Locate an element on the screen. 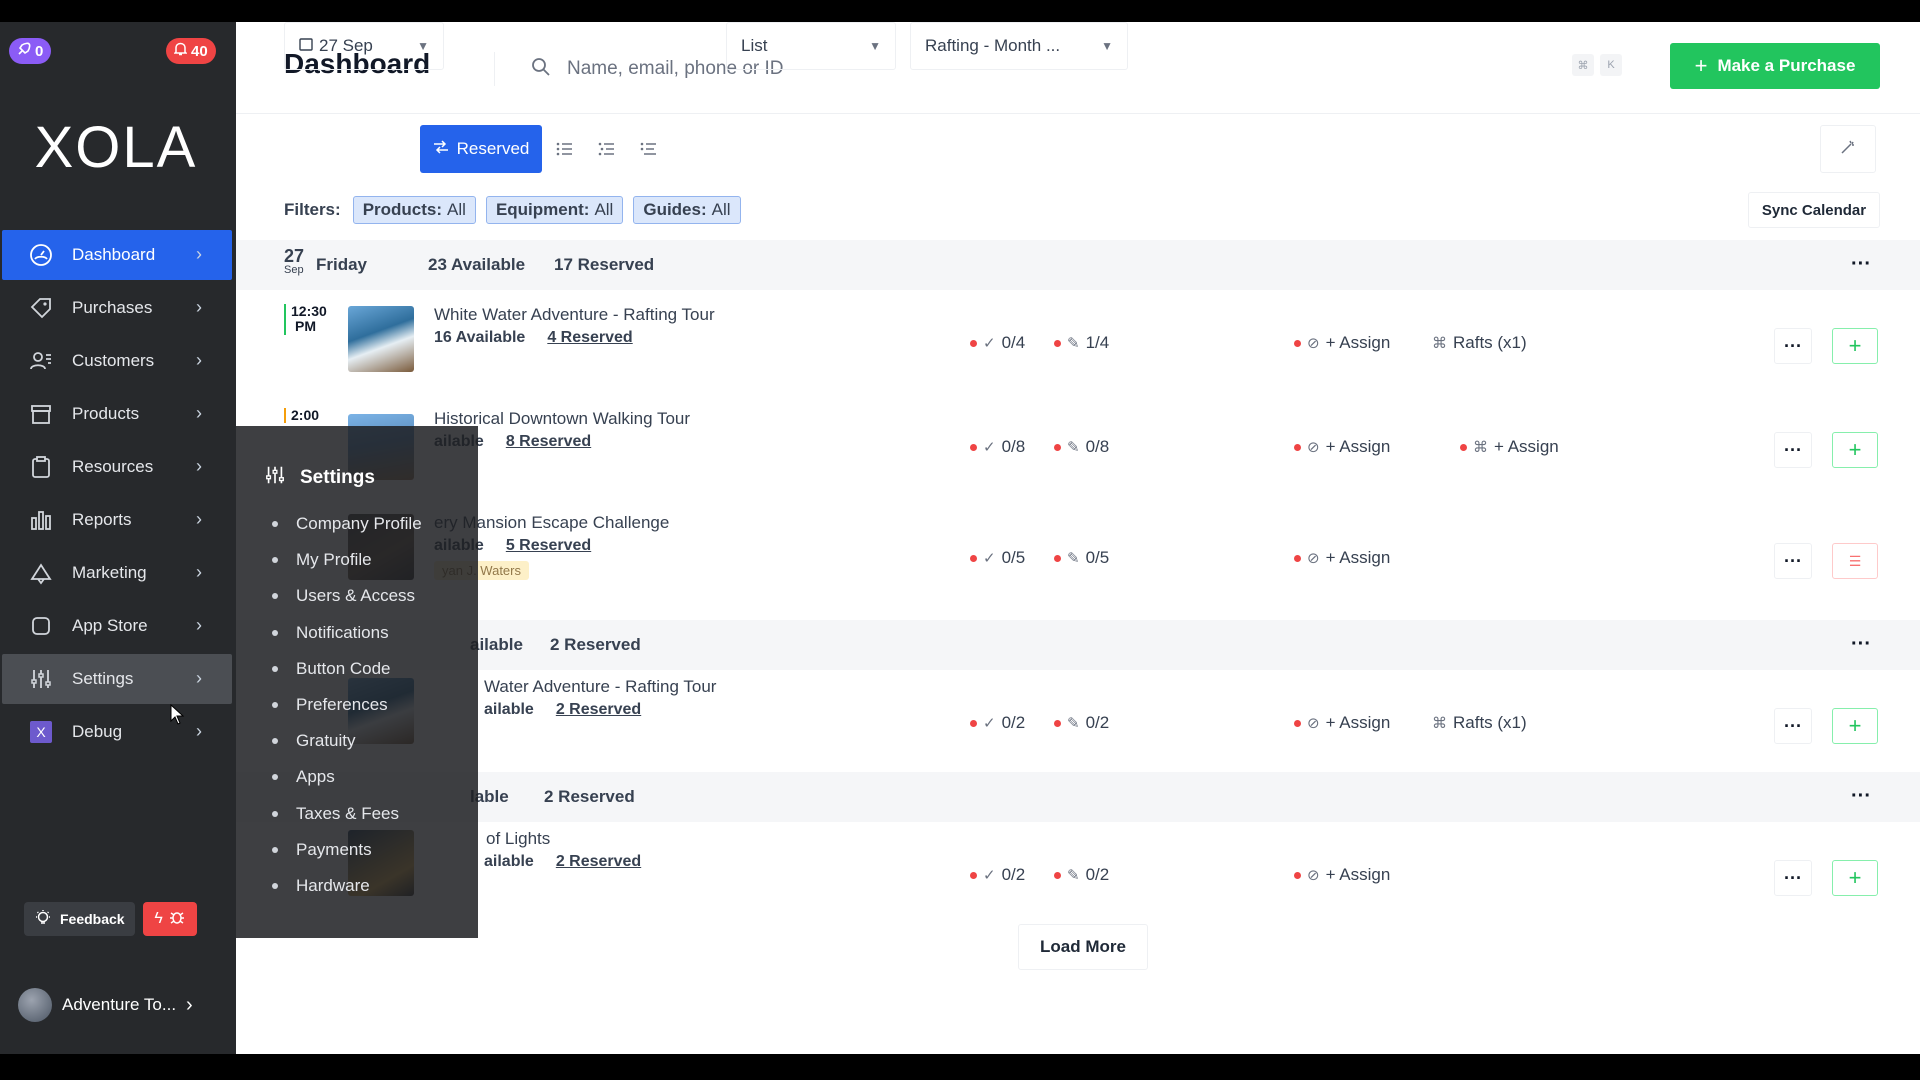  filter-chip-guides: Guides: All is located at coordinates (687, 210).